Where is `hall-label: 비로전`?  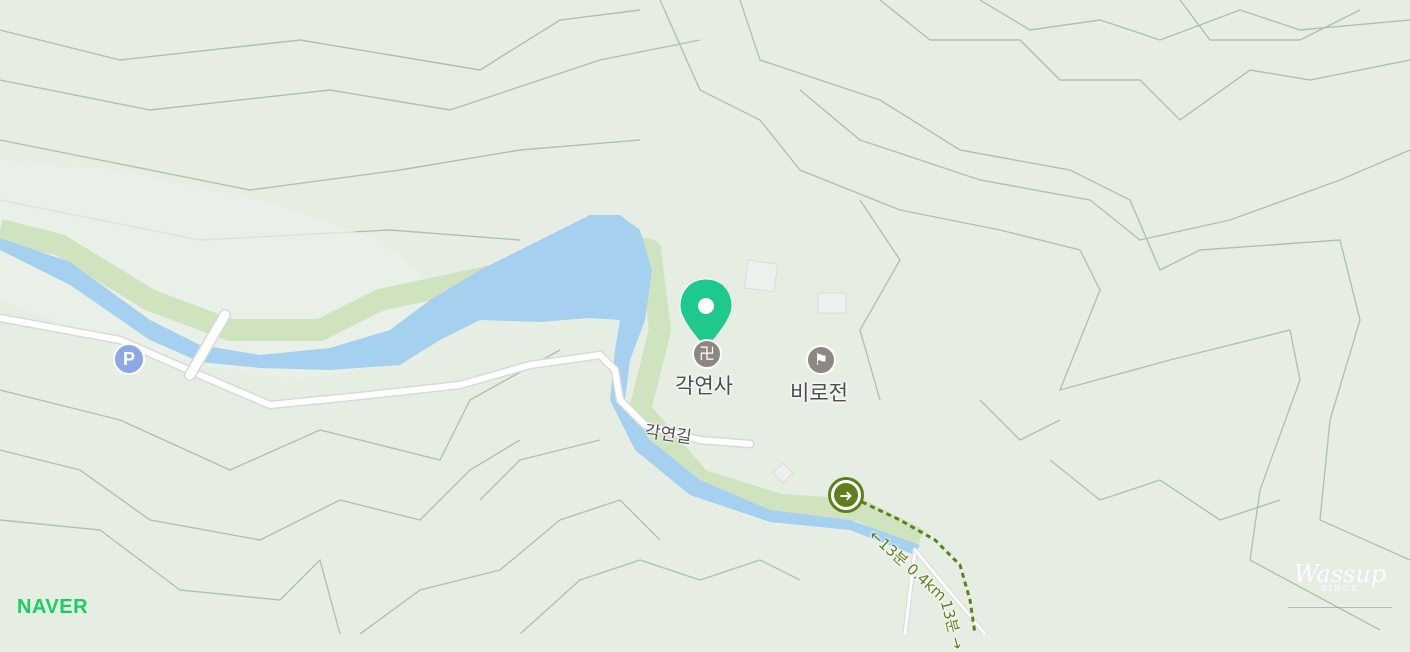 hall-label: 비로전 is located at coordinates (819, 392).